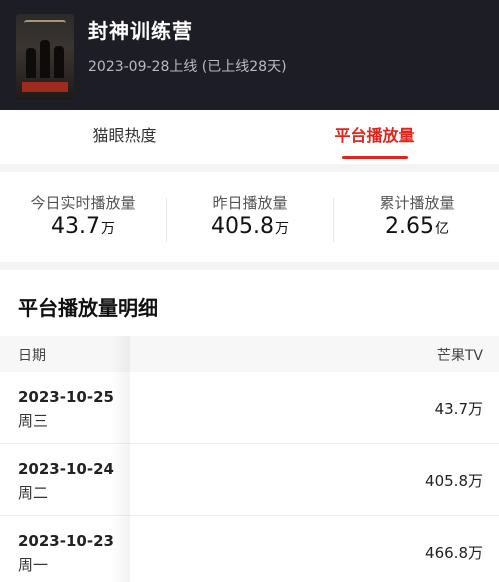 This screenshot has width=499, height=582. What do you see at coordinates (409, 226) in the screenshot?
I see `stat-number: 2.65` at bounding box center [409, 226].